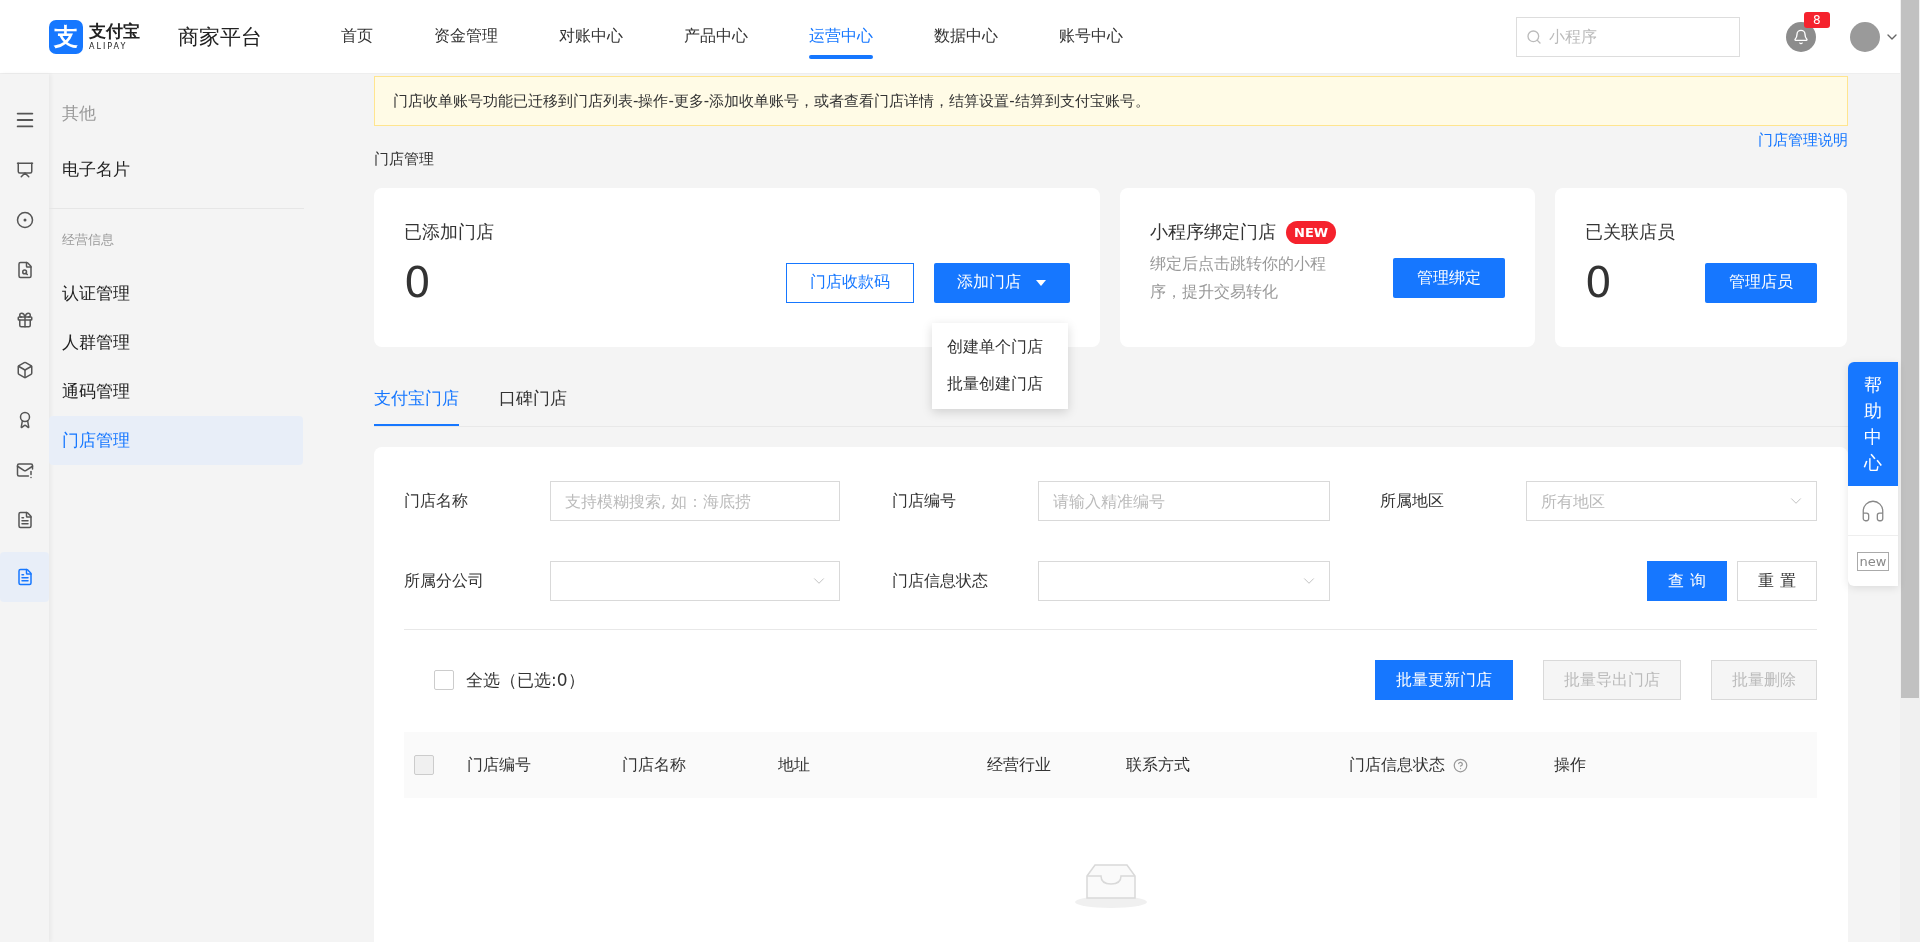 The image size is (1920, 942). I want to click on section-title: 经营信息, so click(88, 240).